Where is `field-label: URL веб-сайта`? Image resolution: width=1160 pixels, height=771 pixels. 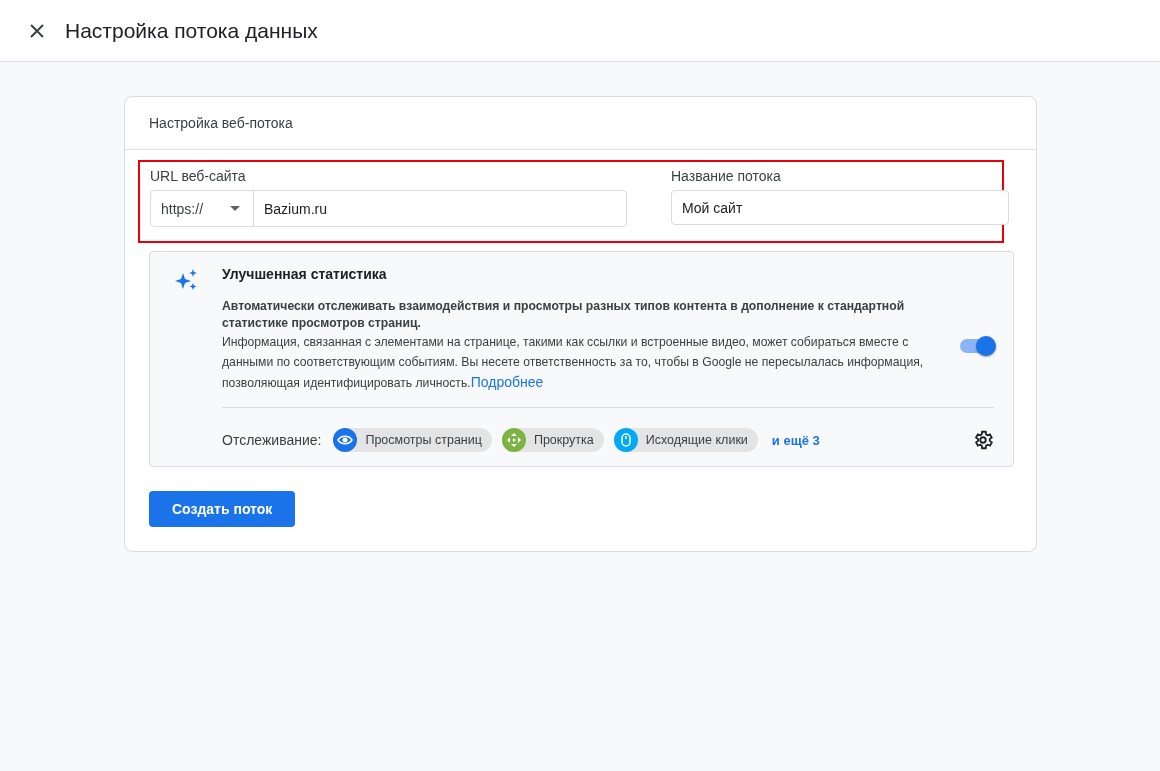
field-label: URL веб-сайта is located at coordinates (198, 176).